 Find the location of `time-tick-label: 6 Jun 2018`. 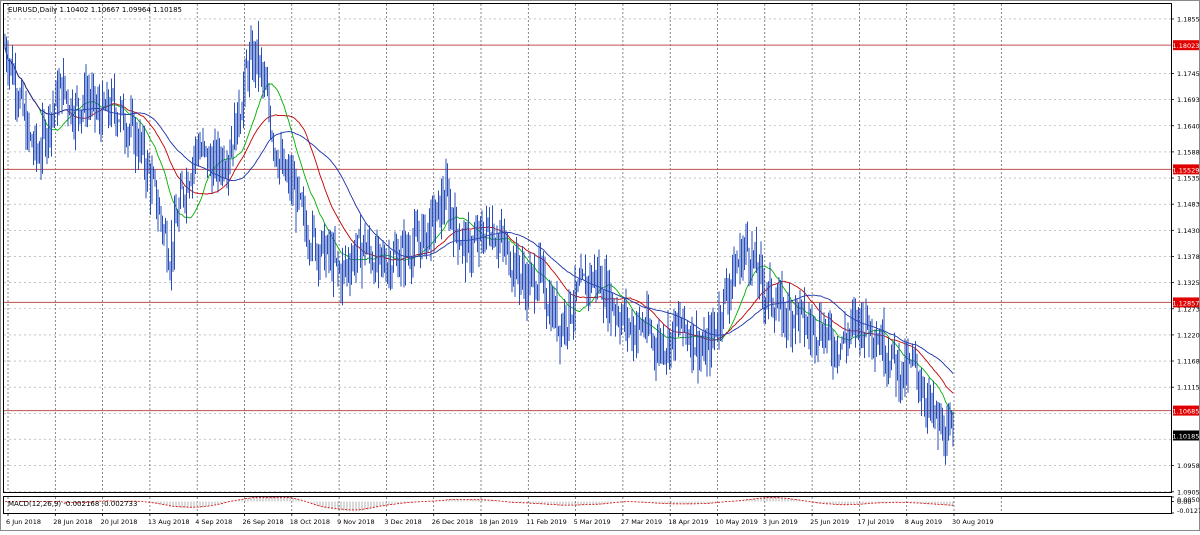

time-tick-label: 6 Jun 2018 is located at coordinates (23, 522).